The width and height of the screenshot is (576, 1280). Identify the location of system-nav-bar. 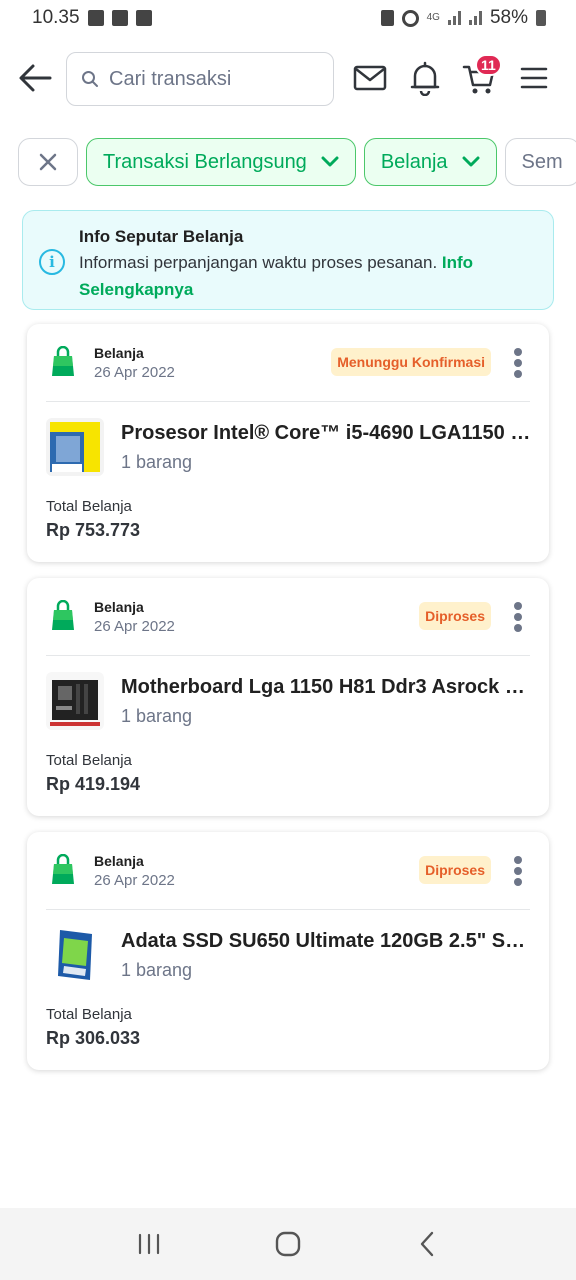
(288, 1244).